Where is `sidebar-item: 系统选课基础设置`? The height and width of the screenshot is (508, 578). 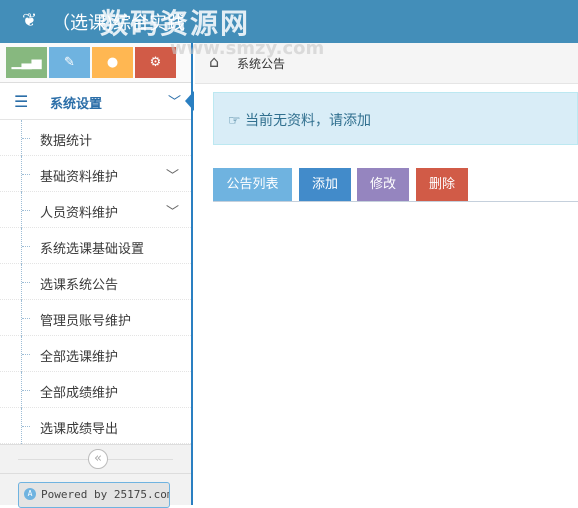 sidebar-item: 系统选课基础设置 is located at coordinates (95, 246).